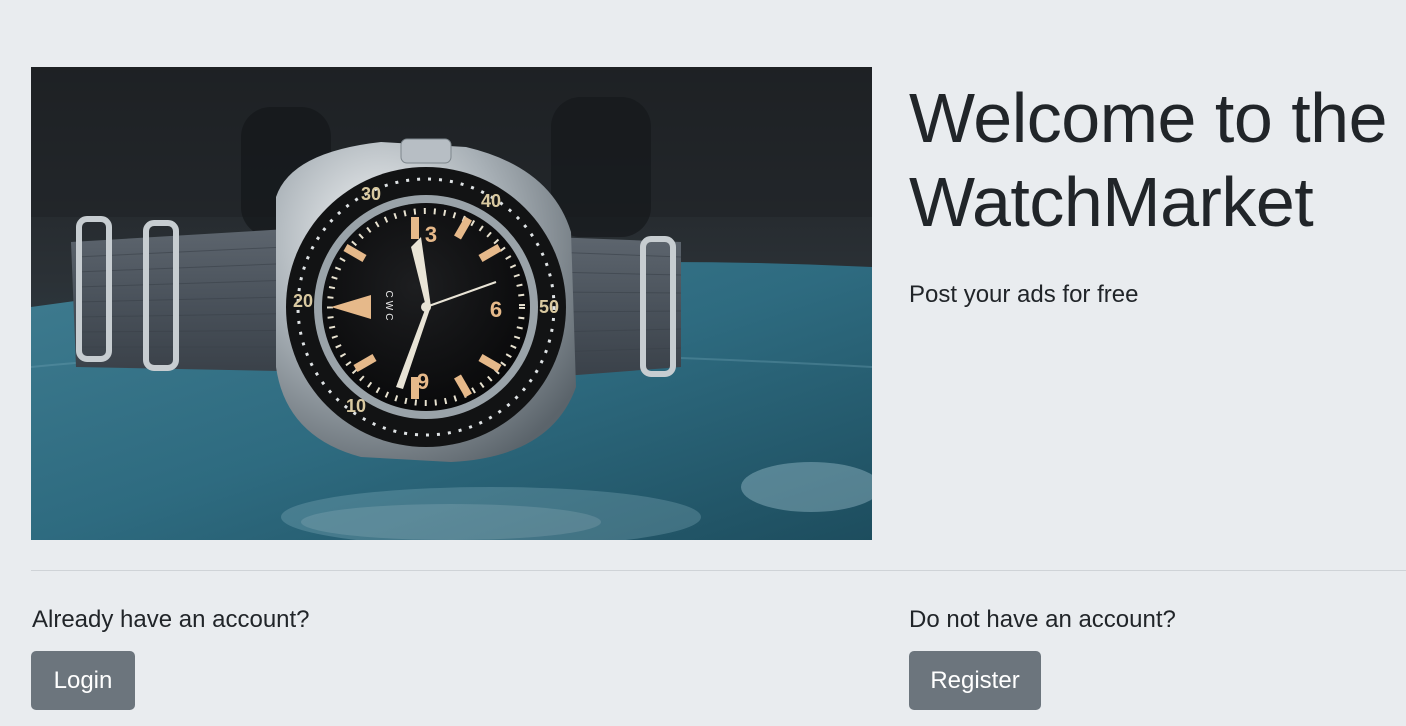 The image size is (1406, 726). Describe the element at coordinates (371, 194) in the screenshot. I see `svg-text: 30` at that location.